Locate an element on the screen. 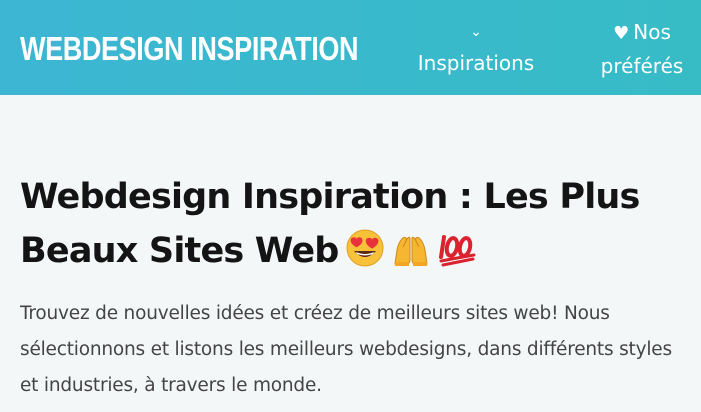  heart-eyes-emoji is located at coordinates (365, 248).